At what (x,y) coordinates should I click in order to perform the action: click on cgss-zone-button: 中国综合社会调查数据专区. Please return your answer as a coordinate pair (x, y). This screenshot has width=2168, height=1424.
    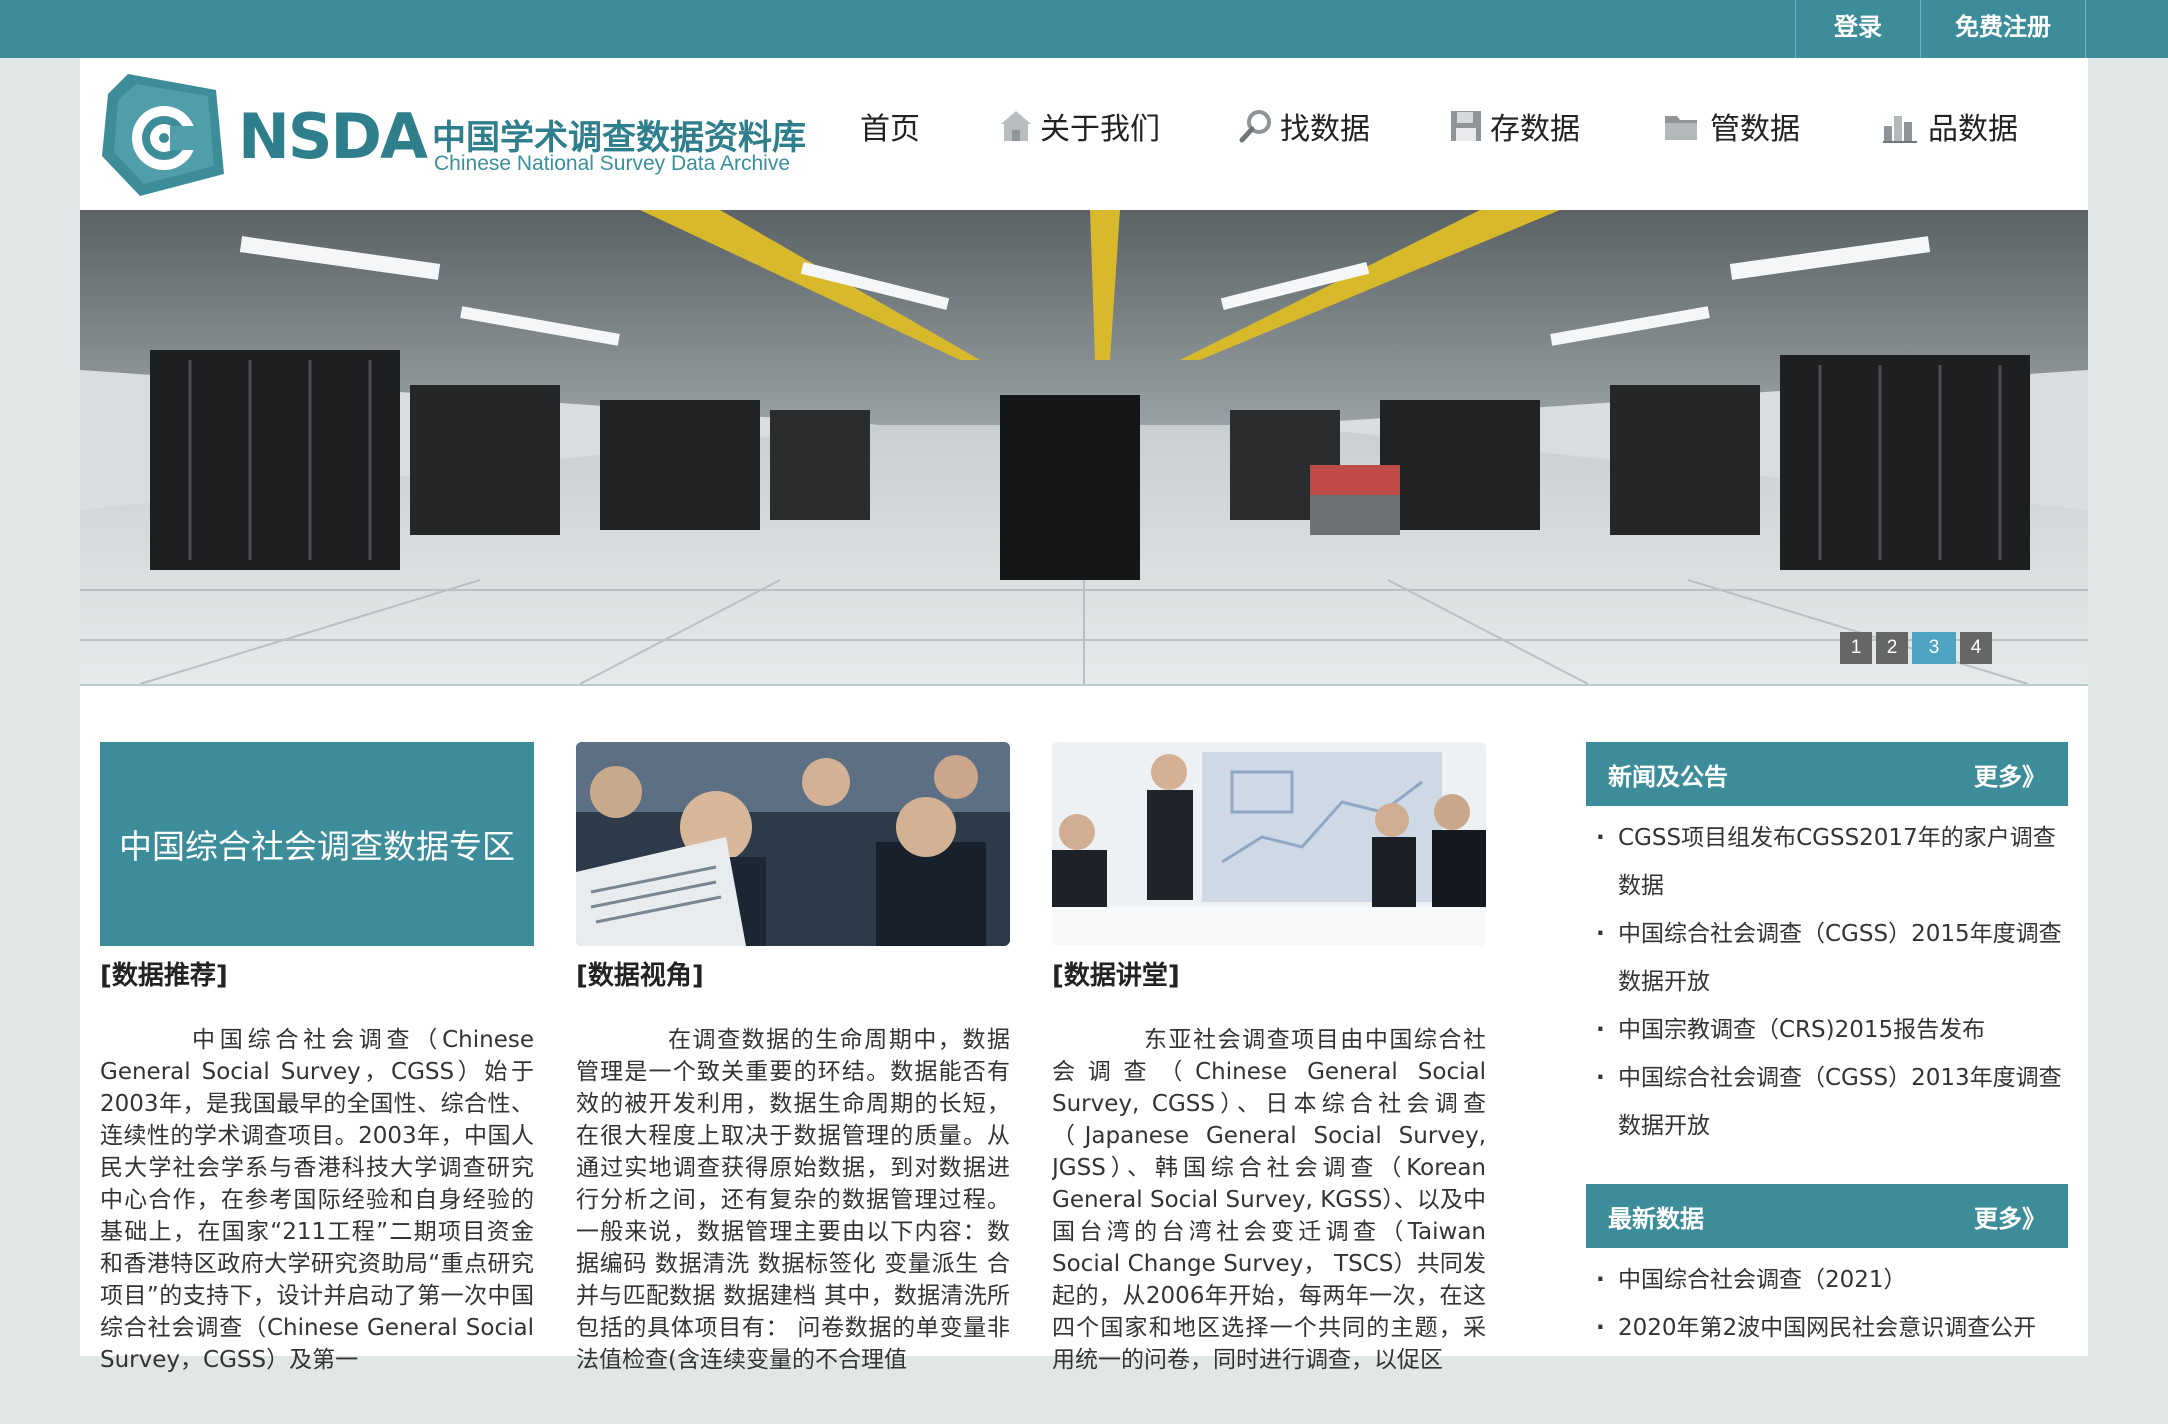
    Looking at the image, I should click on (317, 844).